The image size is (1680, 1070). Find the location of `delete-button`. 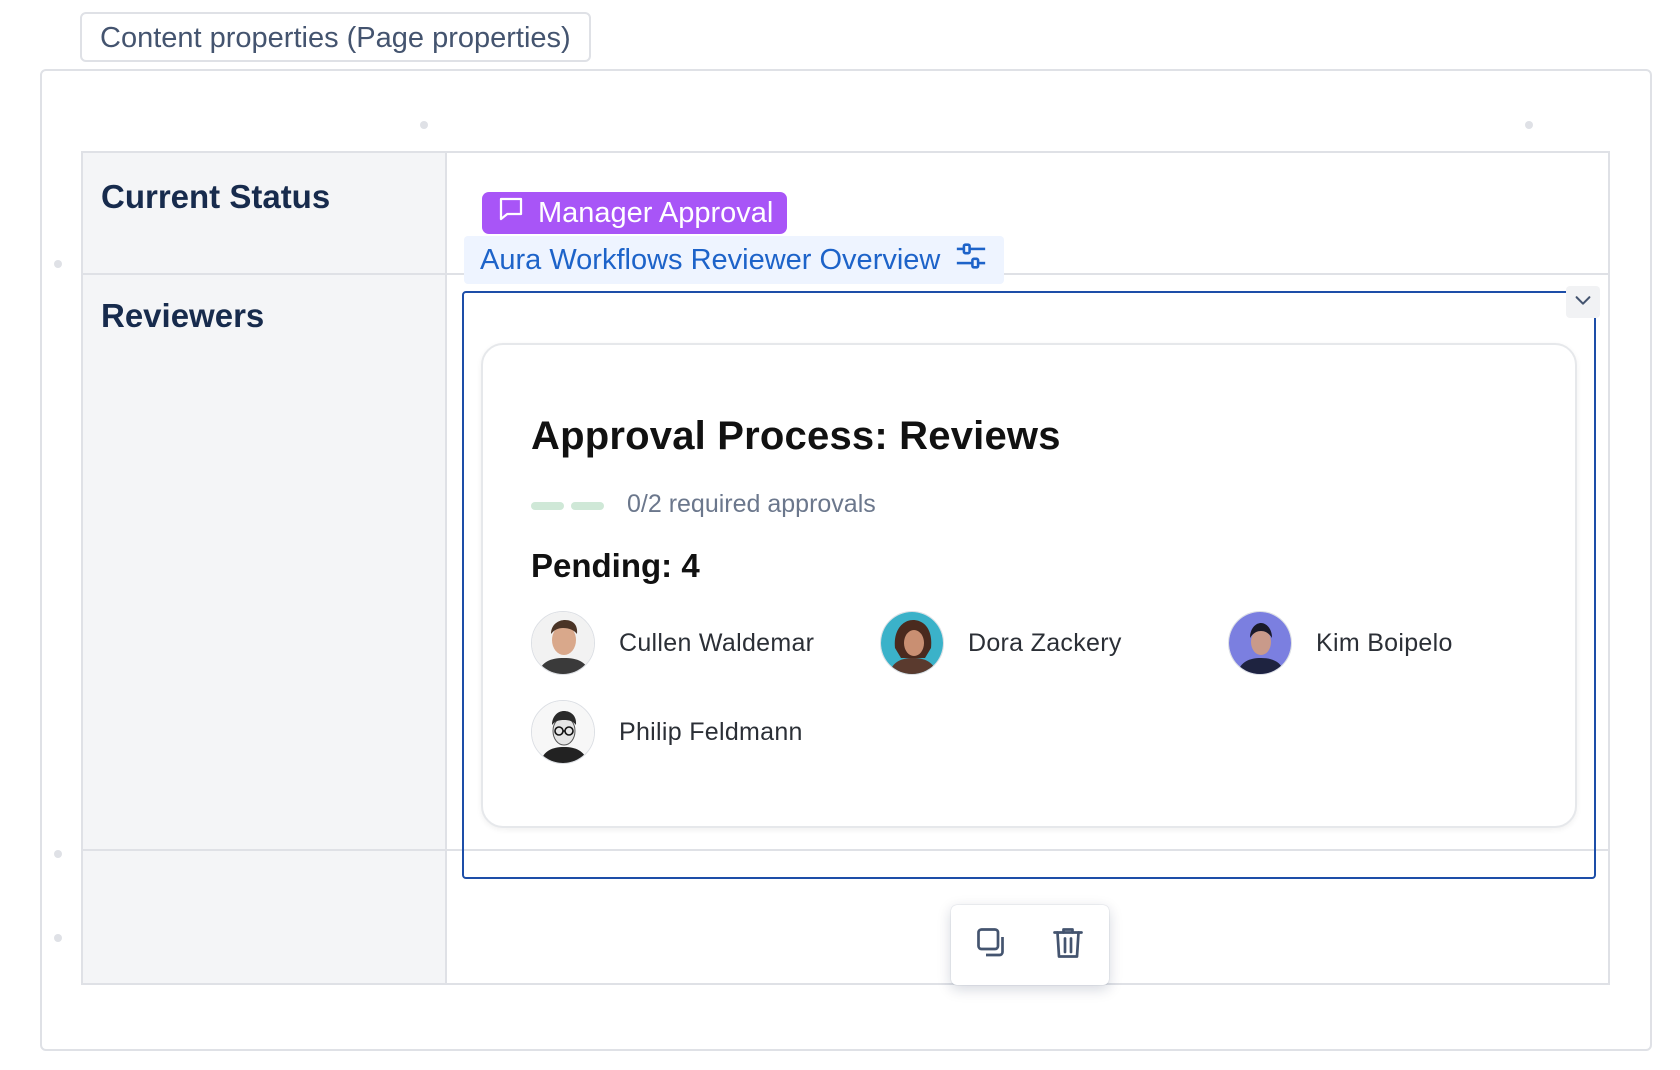

delete-button is located at coordinates (1068, 945).